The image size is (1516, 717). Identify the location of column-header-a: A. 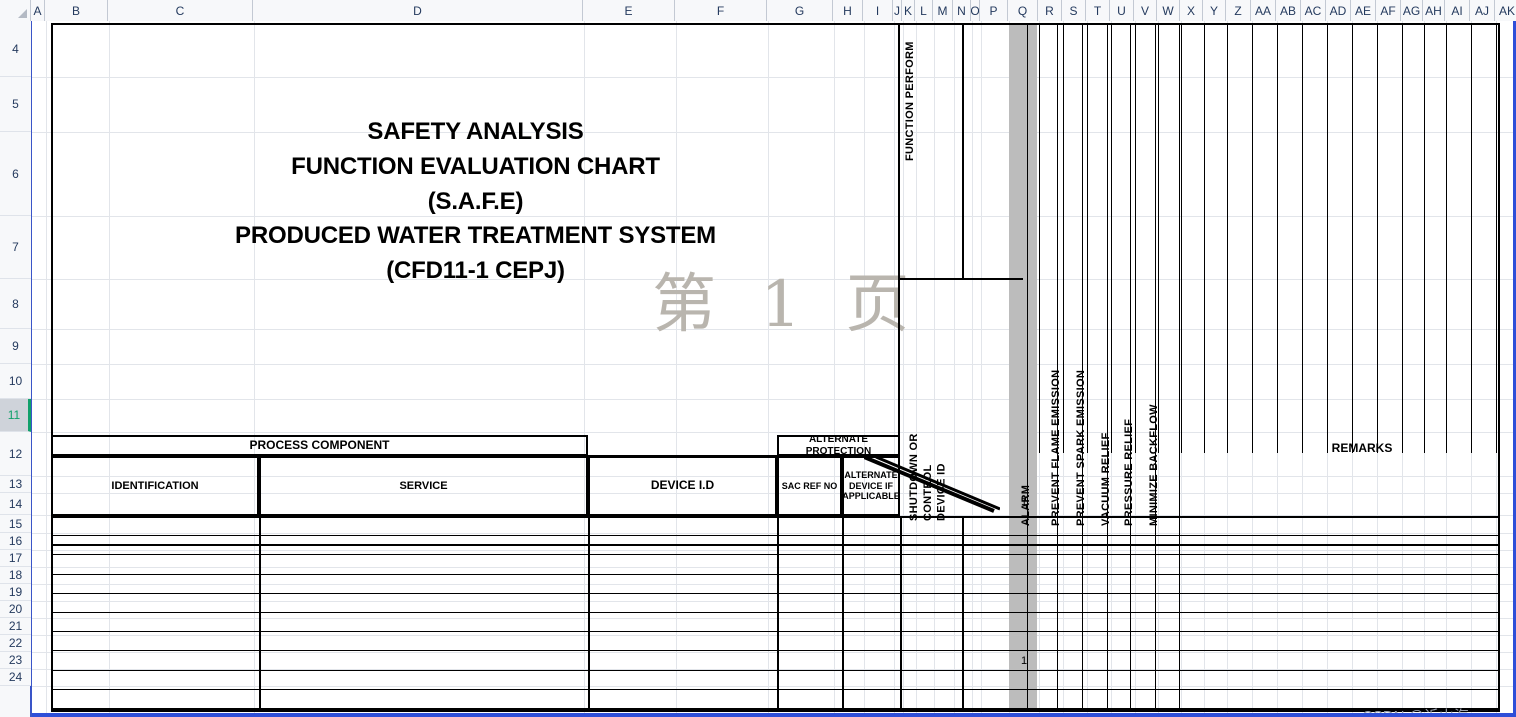
(38, 10).